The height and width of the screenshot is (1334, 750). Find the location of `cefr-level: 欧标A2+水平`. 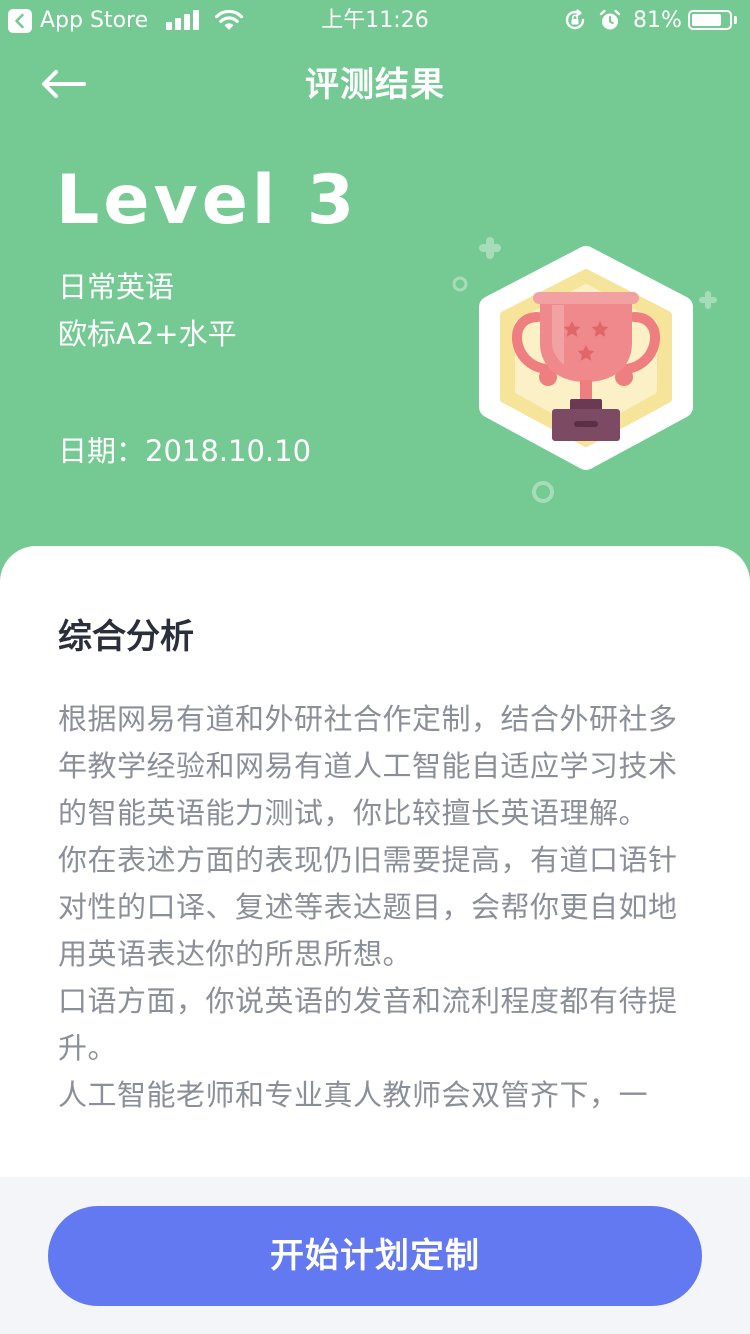

cefr-level: 欧标A2+水平 is located at coordinates (147, 334).